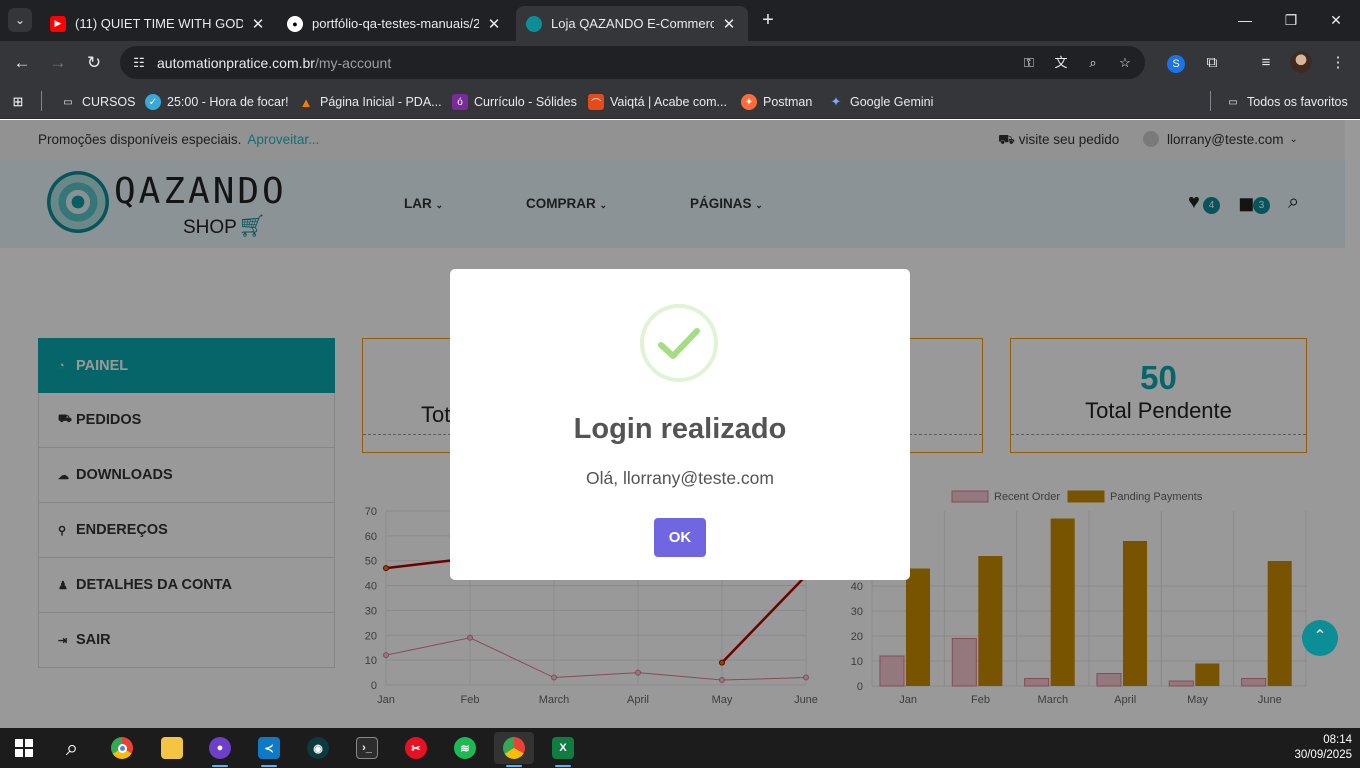 Image resolution: width=1360 pixels, height=768 pixels. I want to click on clock-time: 08:14, so click(1337, 740).